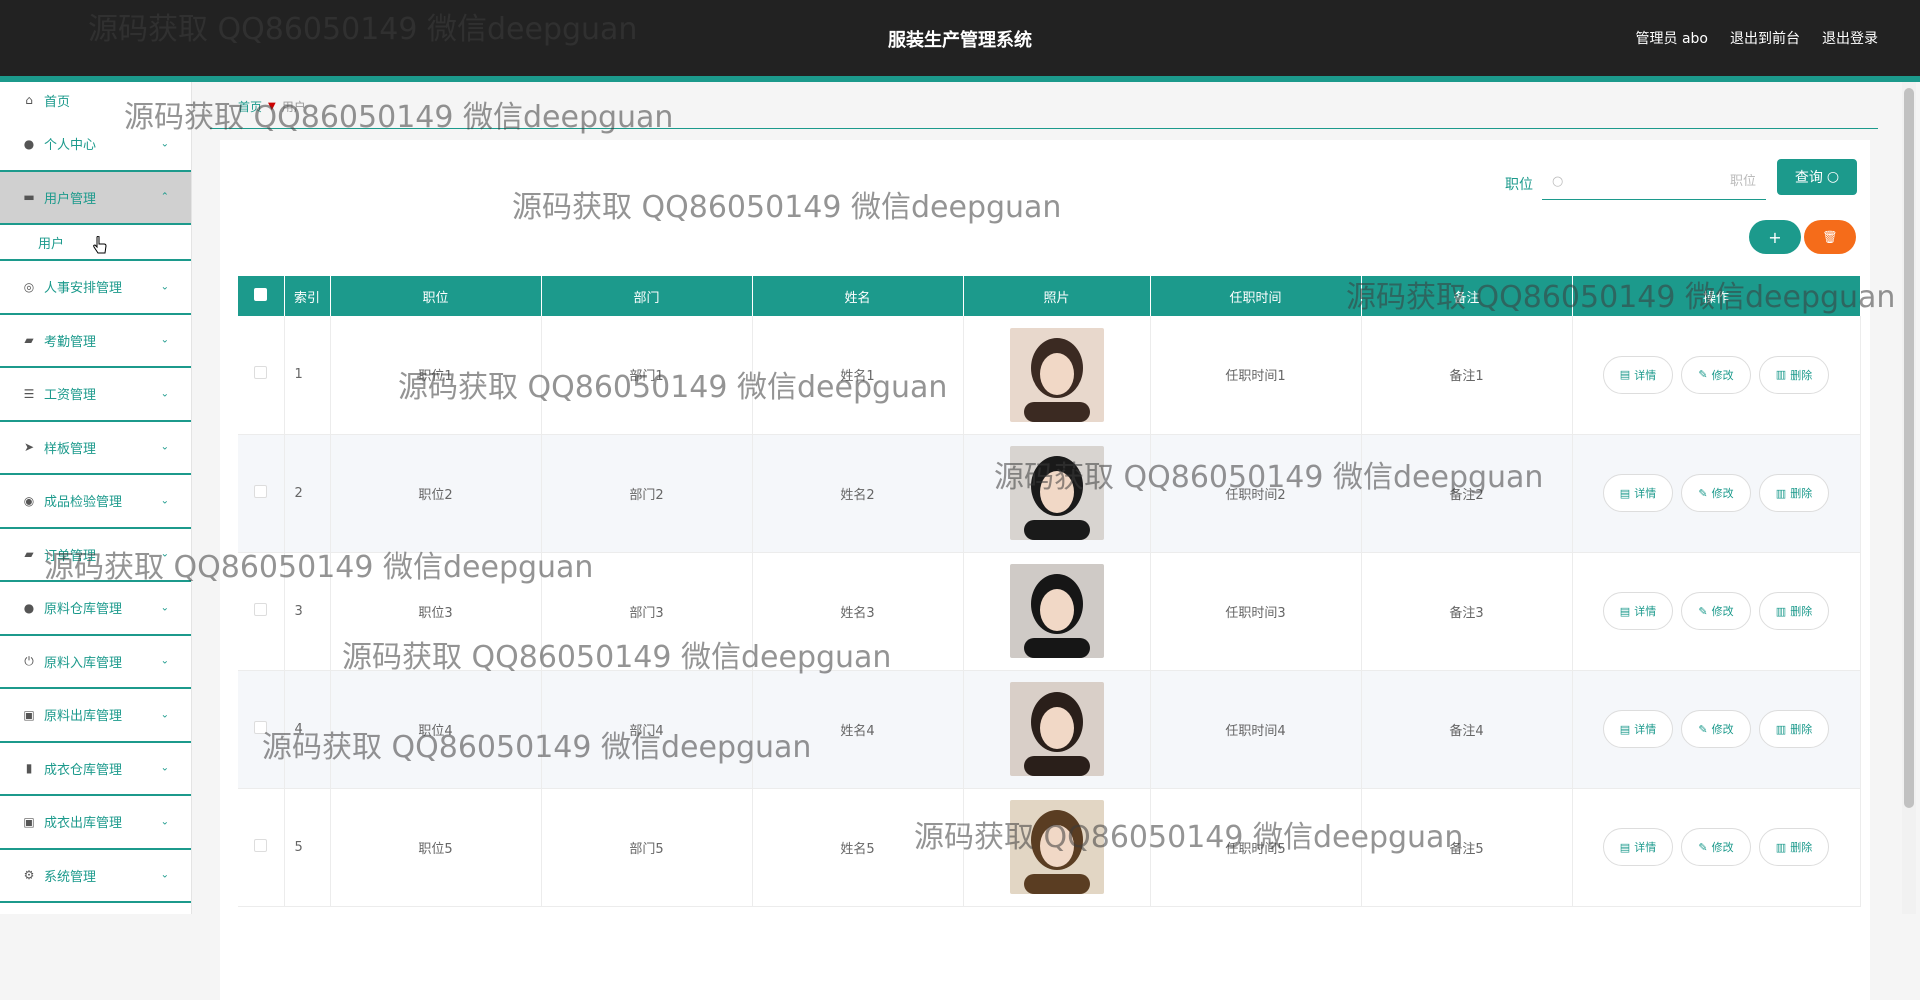 The height and width of the screenshot is (1000, 1920). Describe the element at coordinates (70, 199) in the screenshot. I see `sidebar-item-label: 用户管理` at that location.